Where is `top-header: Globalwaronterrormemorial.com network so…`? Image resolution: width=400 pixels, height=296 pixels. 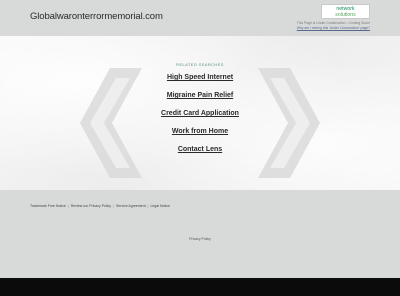 top-header: Globalwaronterrormemorial.com network so… is located at coordinates (200, 18).